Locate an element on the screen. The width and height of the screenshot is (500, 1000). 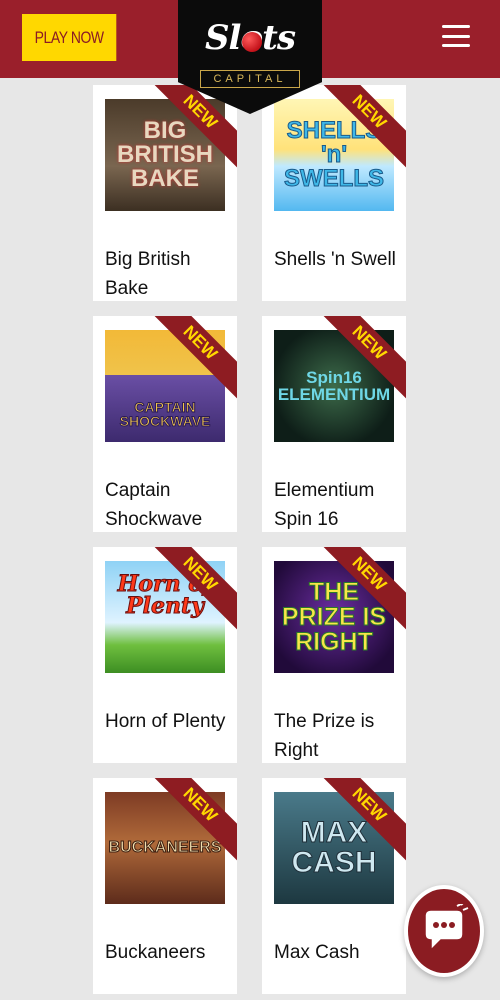
game-name: Elementium Spin 16 is located at coordinates (336, 504).